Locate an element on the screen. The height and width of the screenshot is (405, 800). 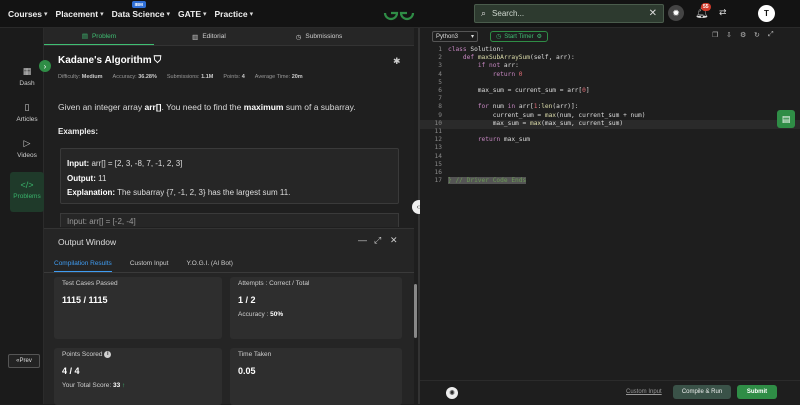
code-line: 2 def maxSubArraySum(self, arr): is located at coordinates (506, 58).